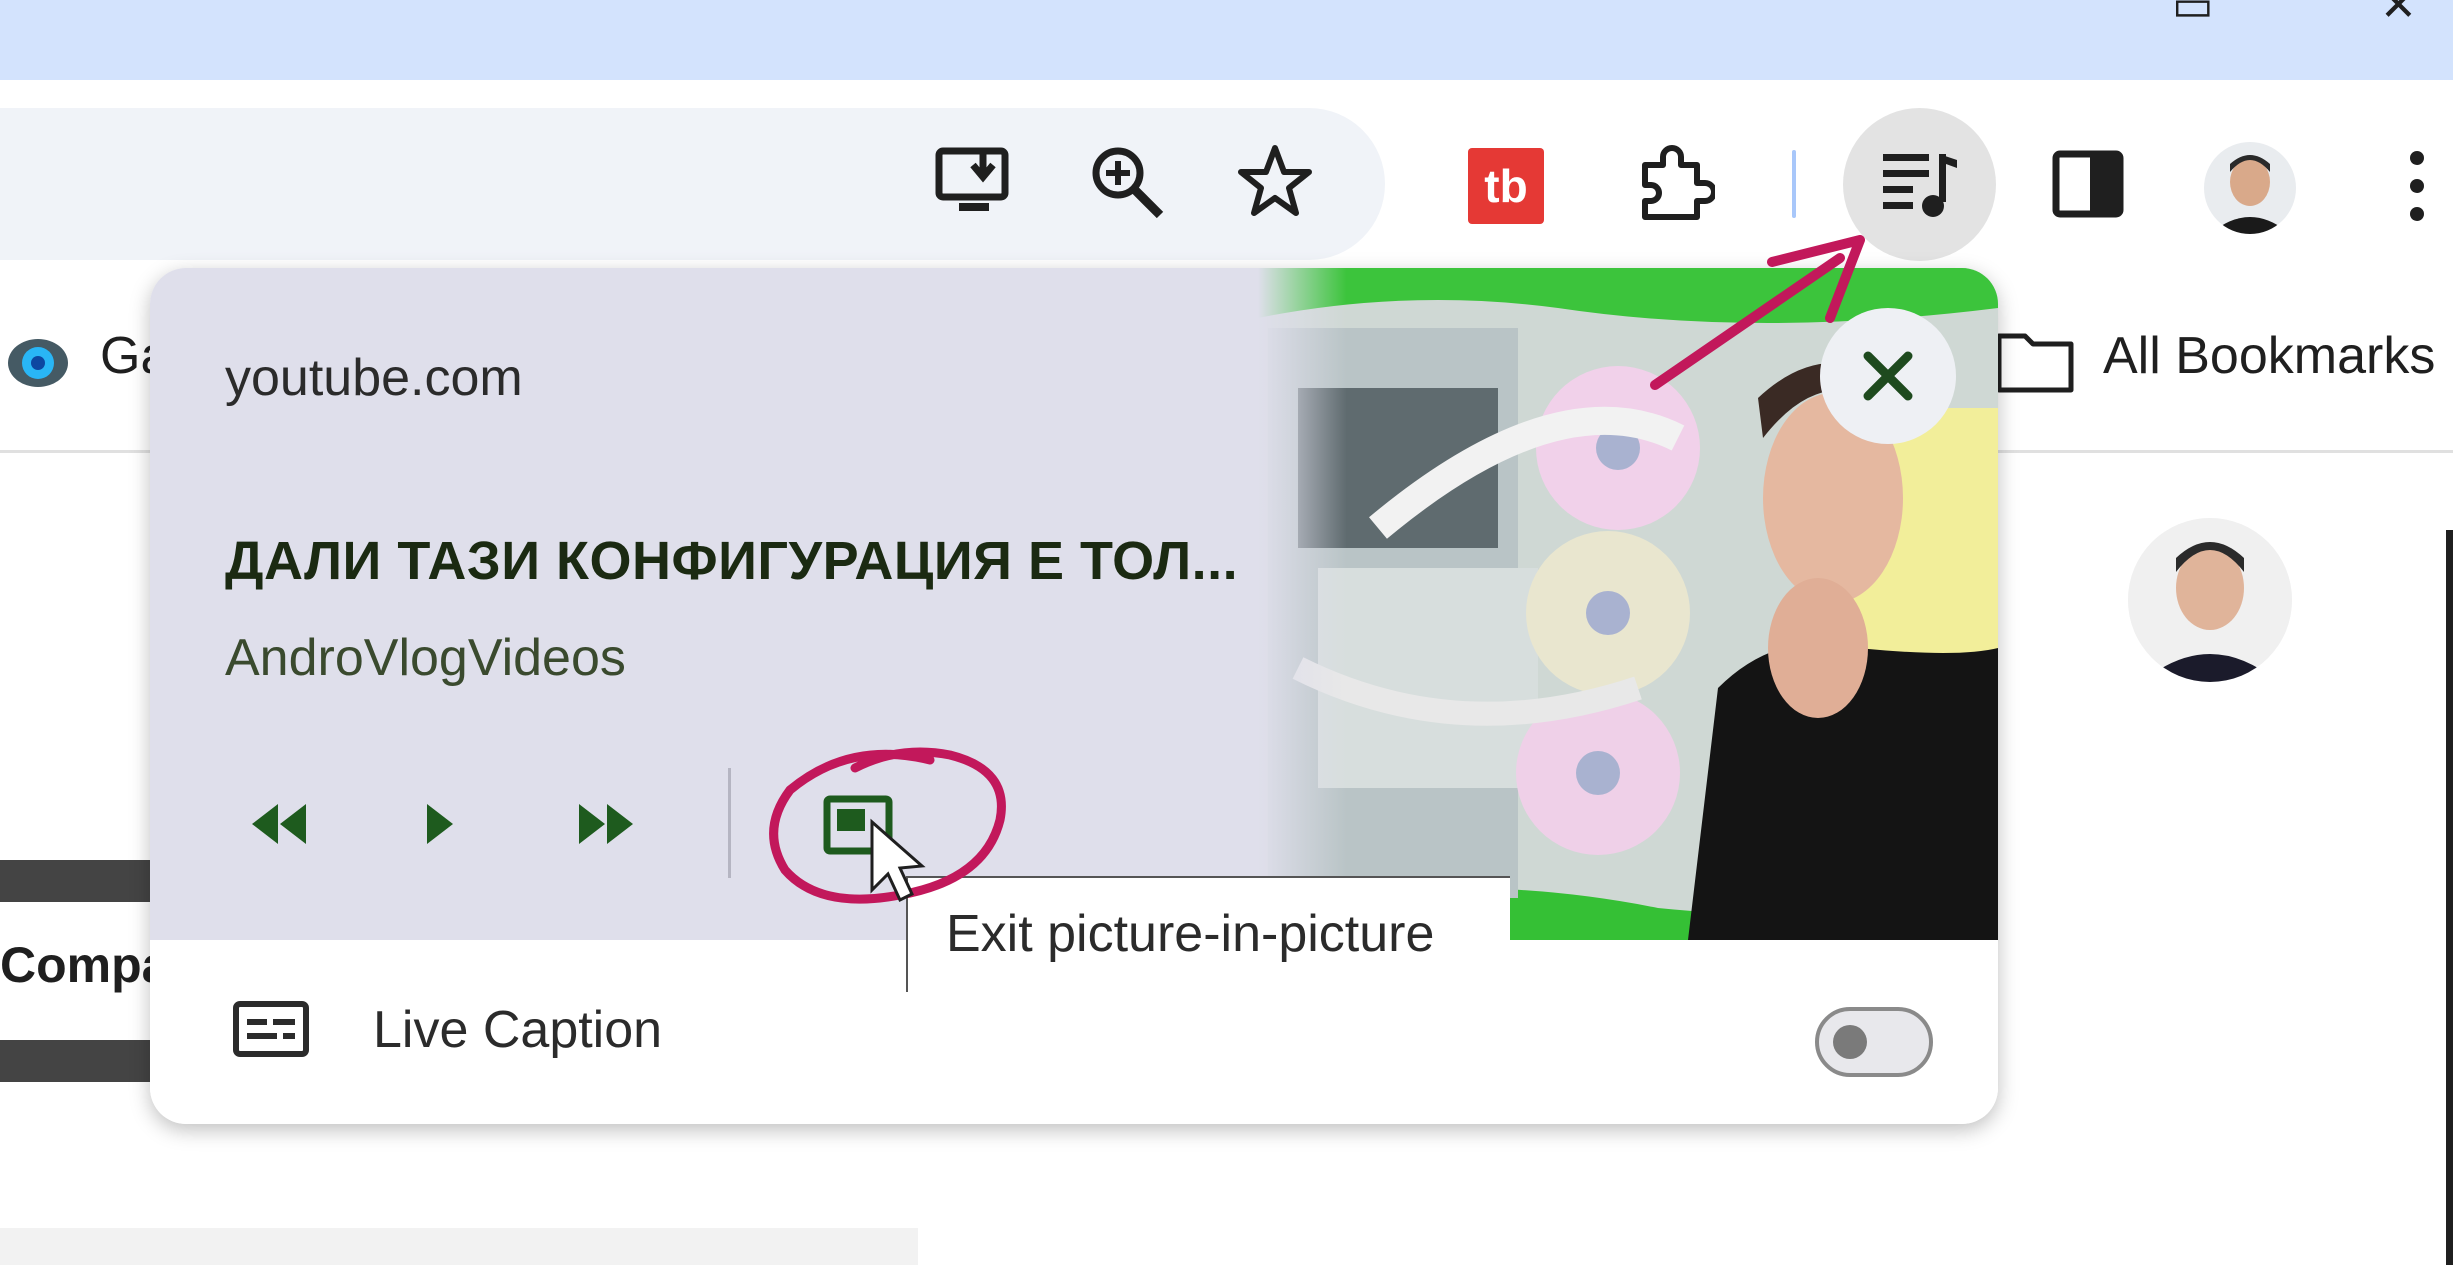  What do you see at coordinates (2210, 600) in the screenshot?
I see `channel-avatar` at bounding box center [2210, 600].